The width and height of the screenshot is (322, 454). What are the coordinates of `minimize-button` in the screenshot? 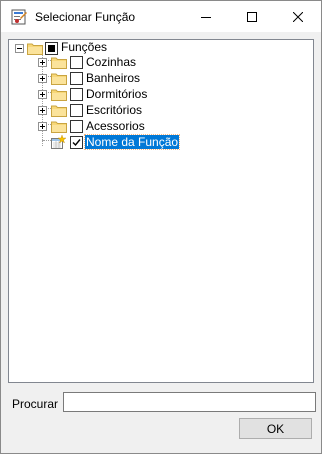 It's located at (206, 16).